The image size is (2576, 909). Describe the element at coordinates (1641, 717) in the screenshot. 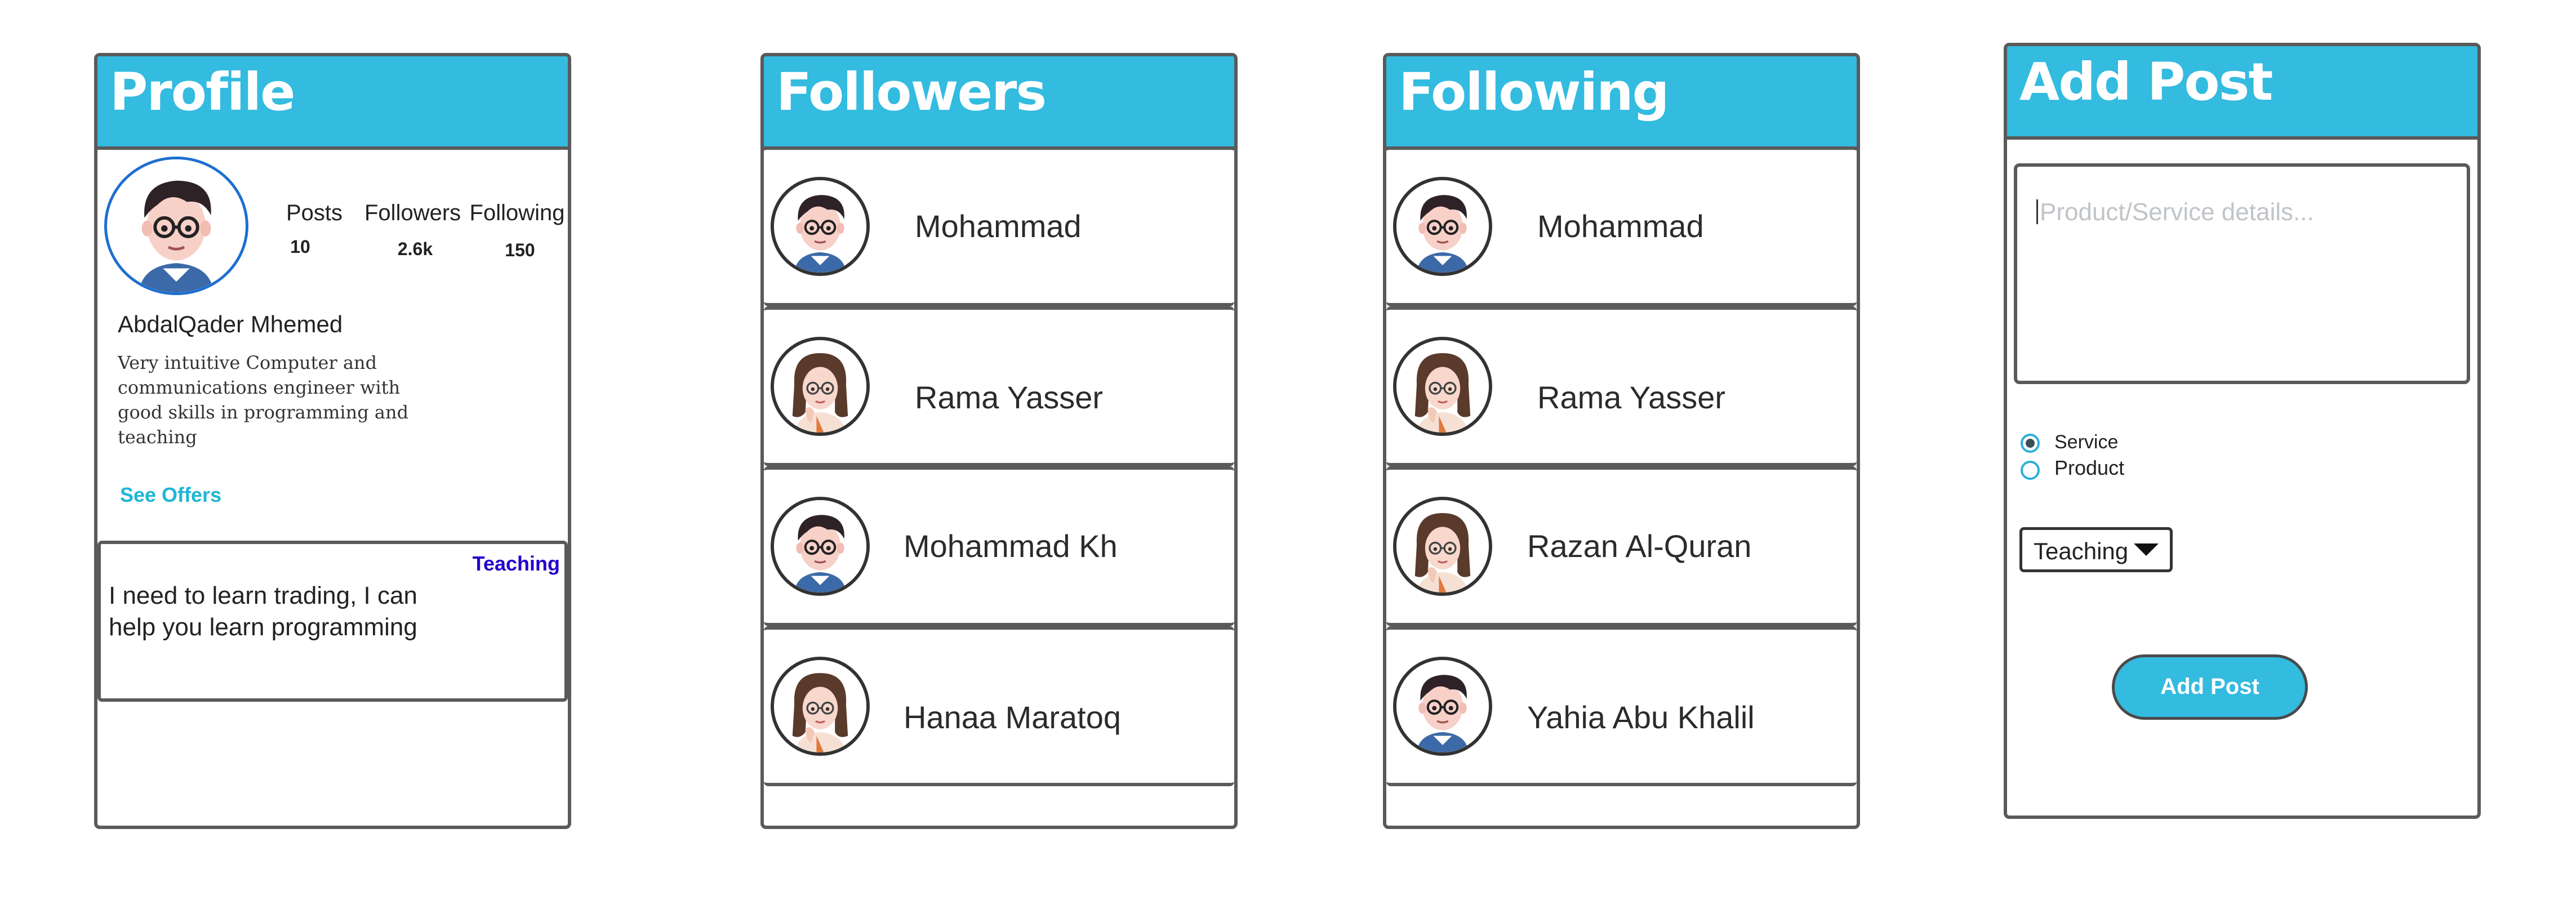

I see `following-name: Yahia Abu Khalil` at that location.